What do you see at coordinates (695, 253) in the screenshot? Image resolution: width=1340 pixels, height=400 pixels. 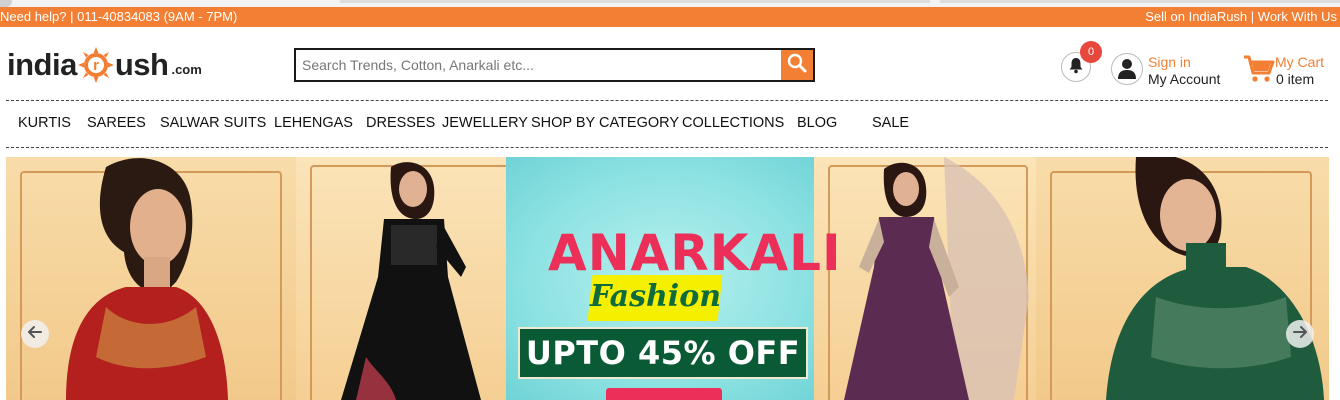 I see `promo-title: ANARKALI` at bounding box center [695, 253].